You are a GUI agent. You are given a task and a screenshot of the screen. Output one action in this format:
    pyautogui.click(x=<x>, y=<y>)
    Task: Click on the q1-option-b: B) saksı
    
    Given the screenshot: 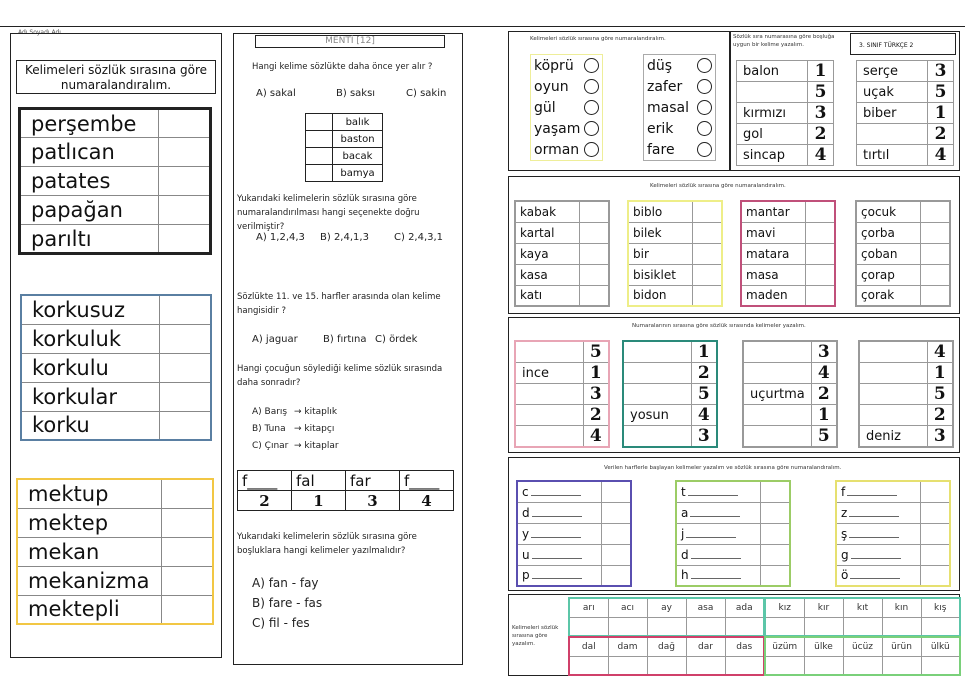 What is the action you would take?
    pyautogui.click(x=355, y=93)
    